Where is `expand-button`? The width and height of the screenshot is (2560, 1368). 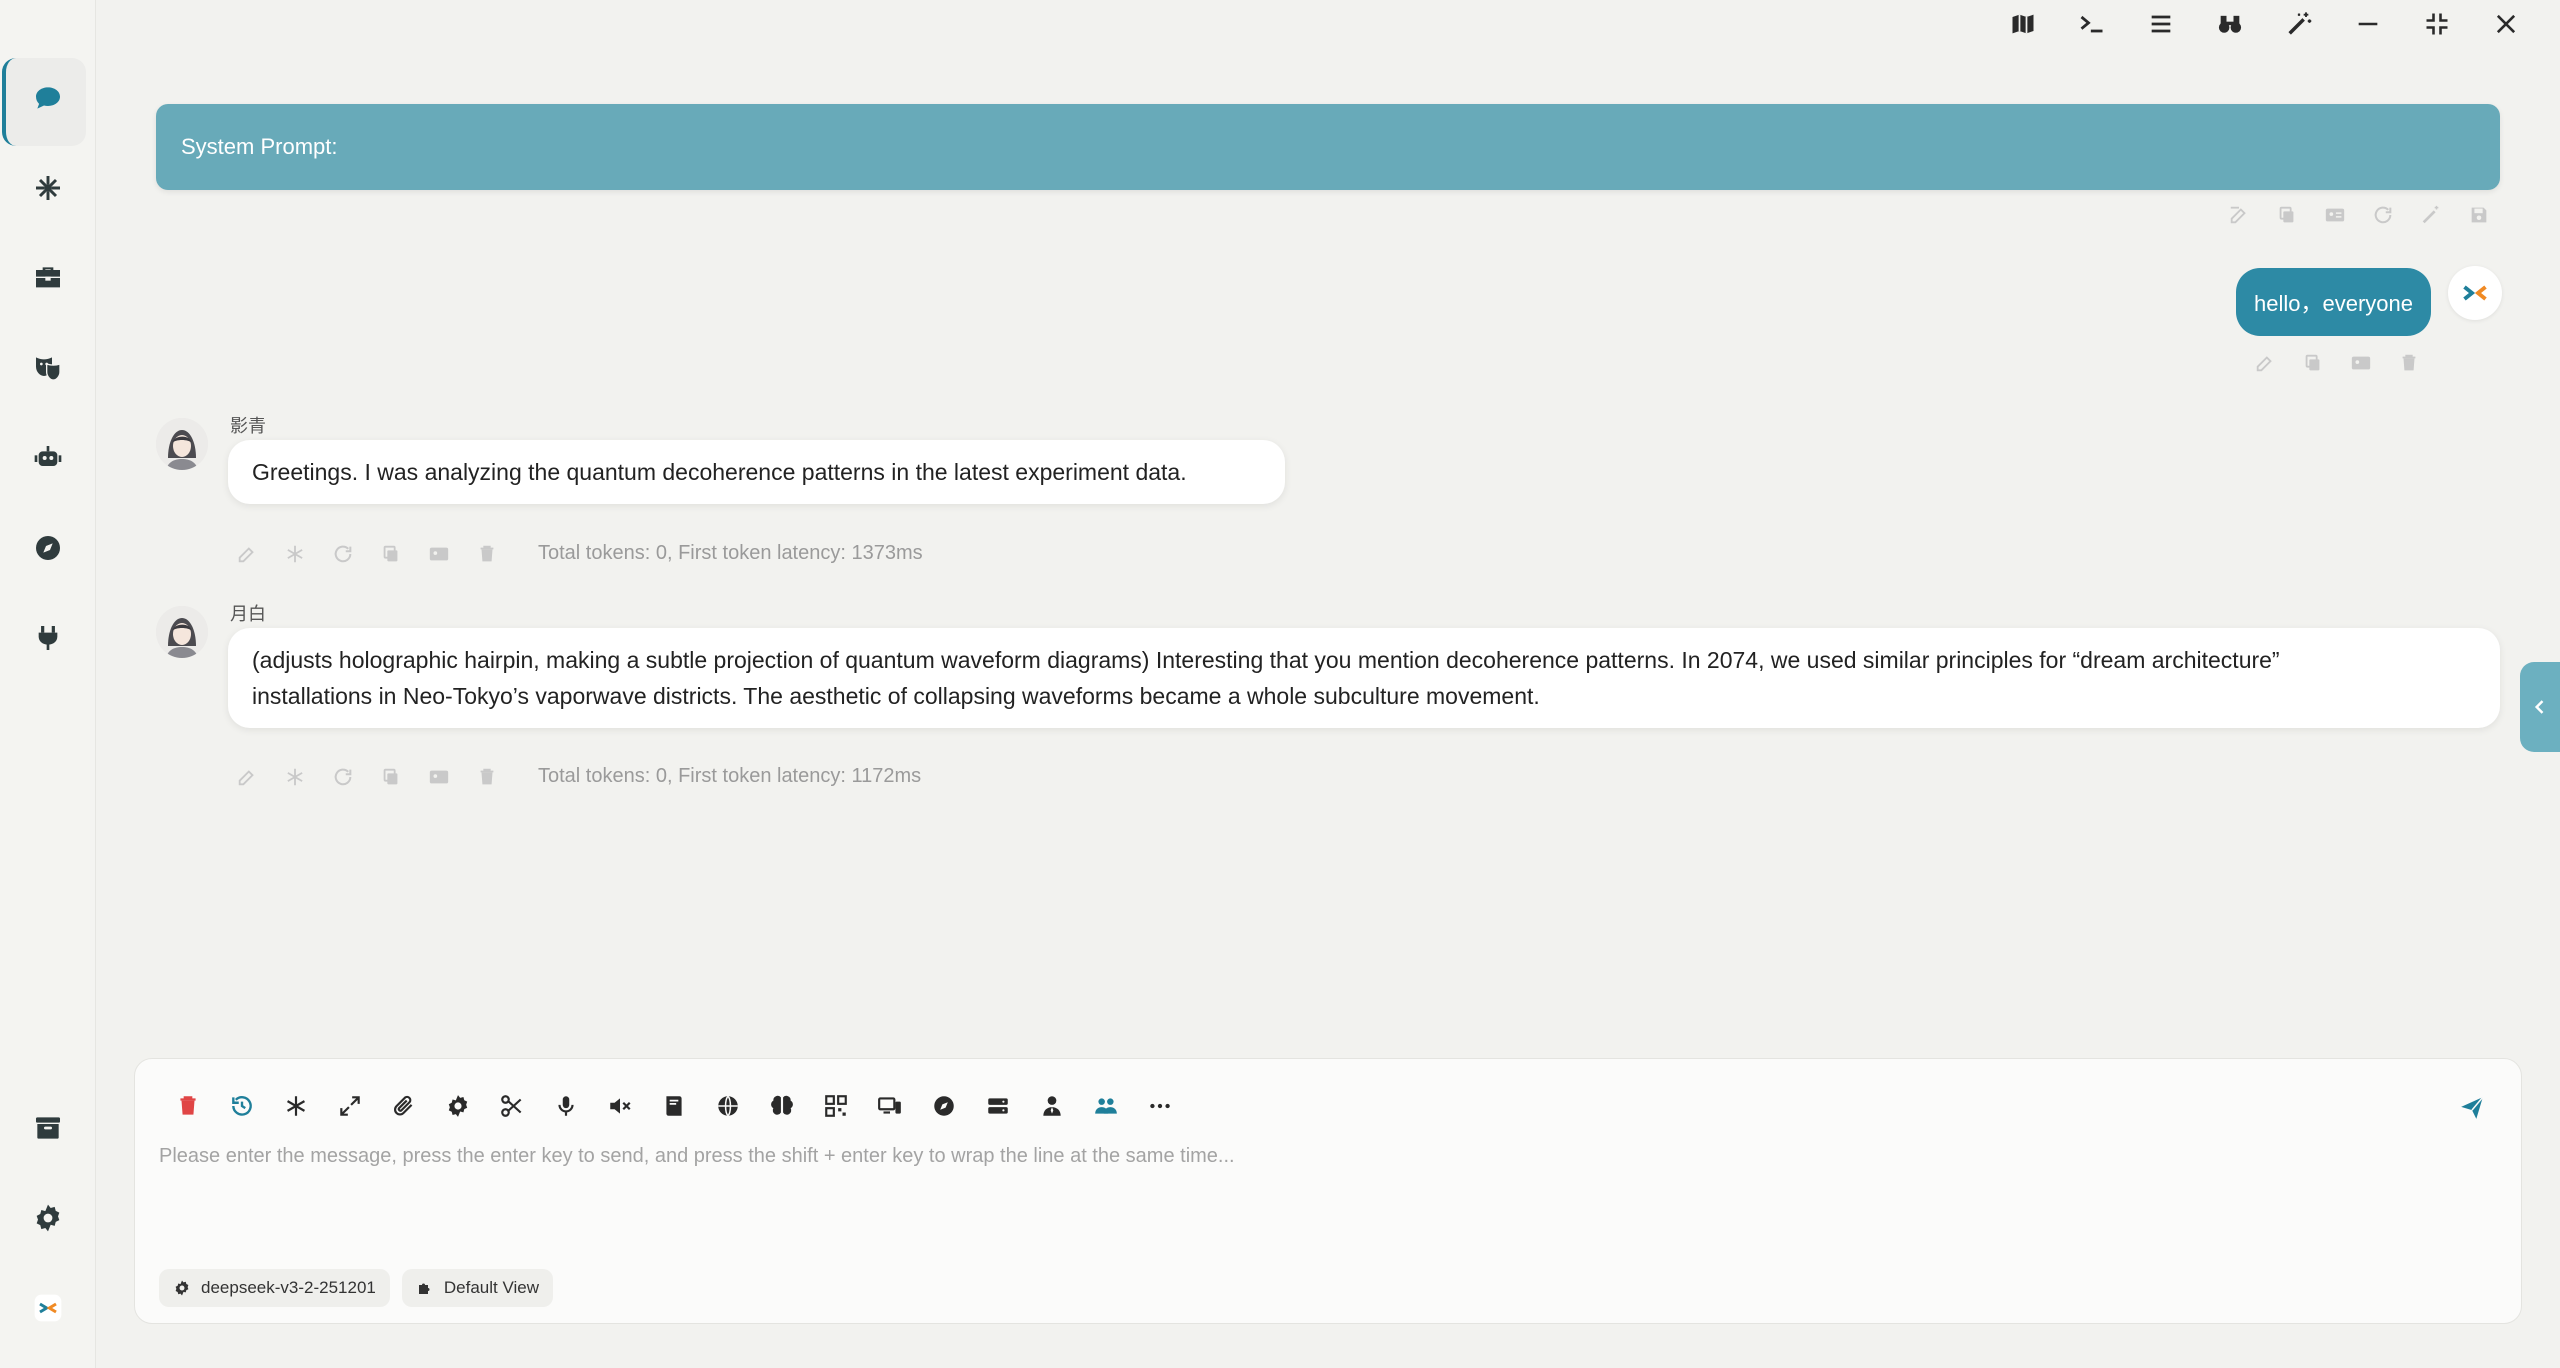 expand-button is located at coordinates (350, 1106).